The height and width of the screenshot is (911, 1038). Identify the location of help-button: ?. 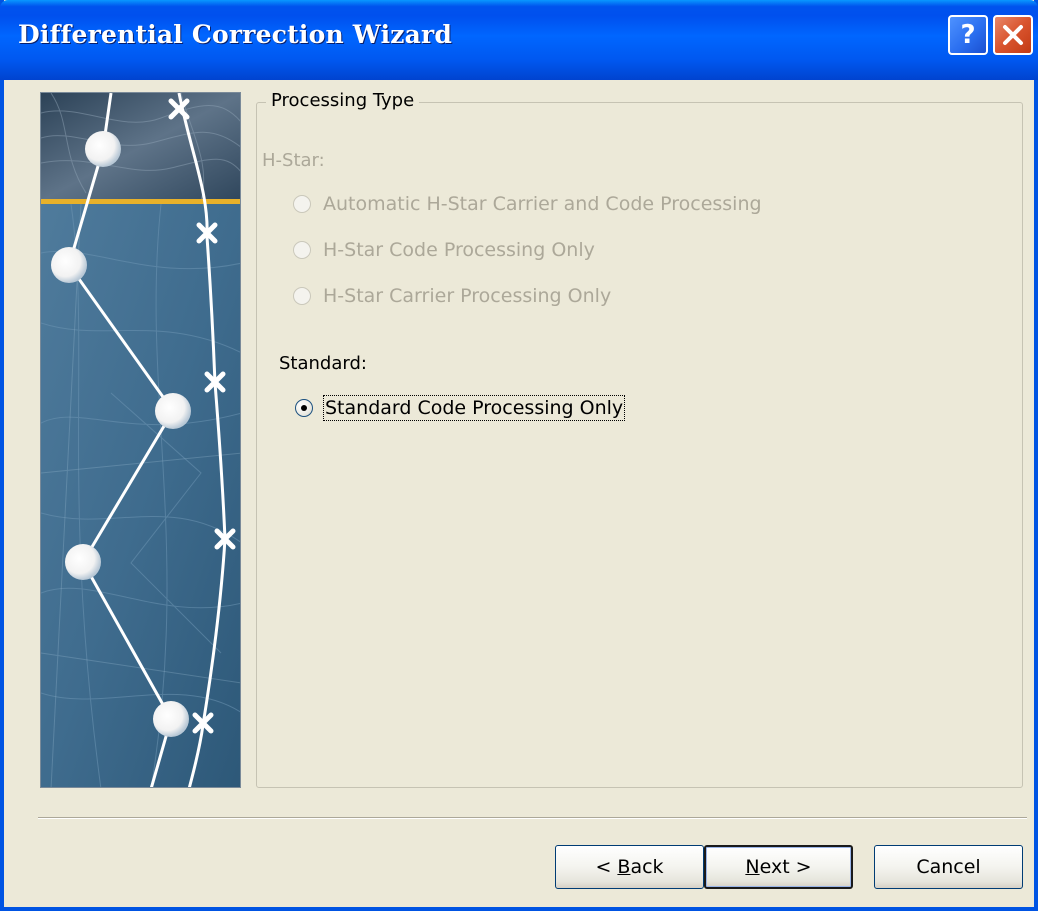
(968, 35).